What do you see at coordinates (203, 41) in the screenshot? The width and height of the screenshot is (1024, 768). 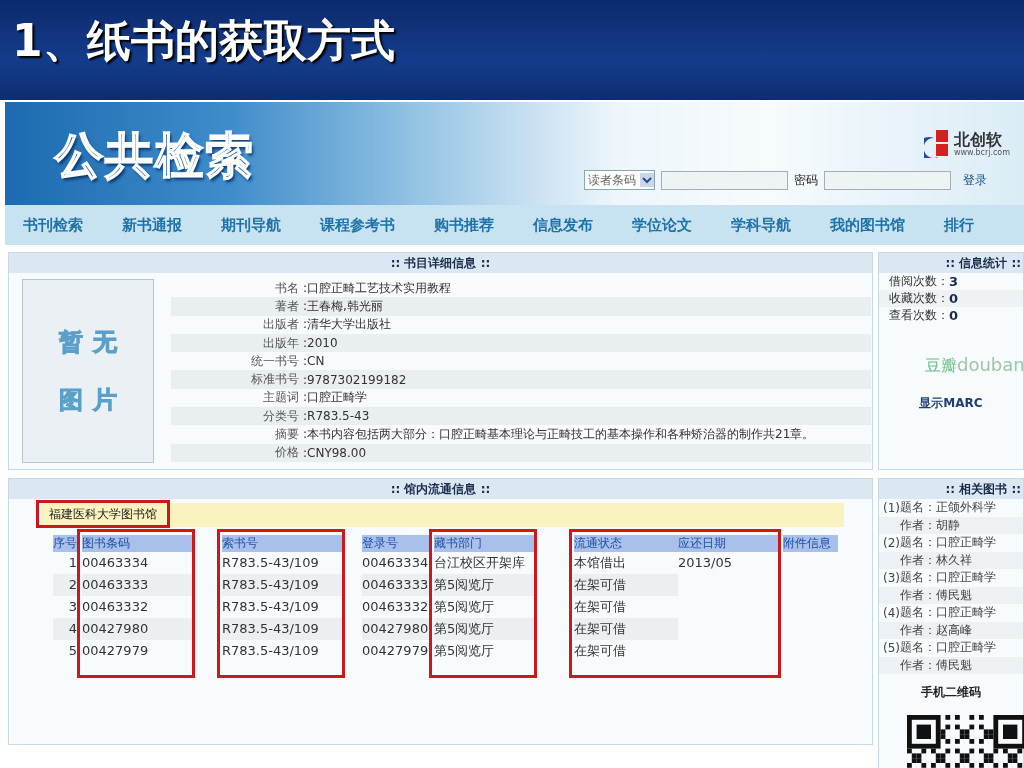 I see `slide-title: 1、纸书的获取方式` at bounding box center [203, 41].